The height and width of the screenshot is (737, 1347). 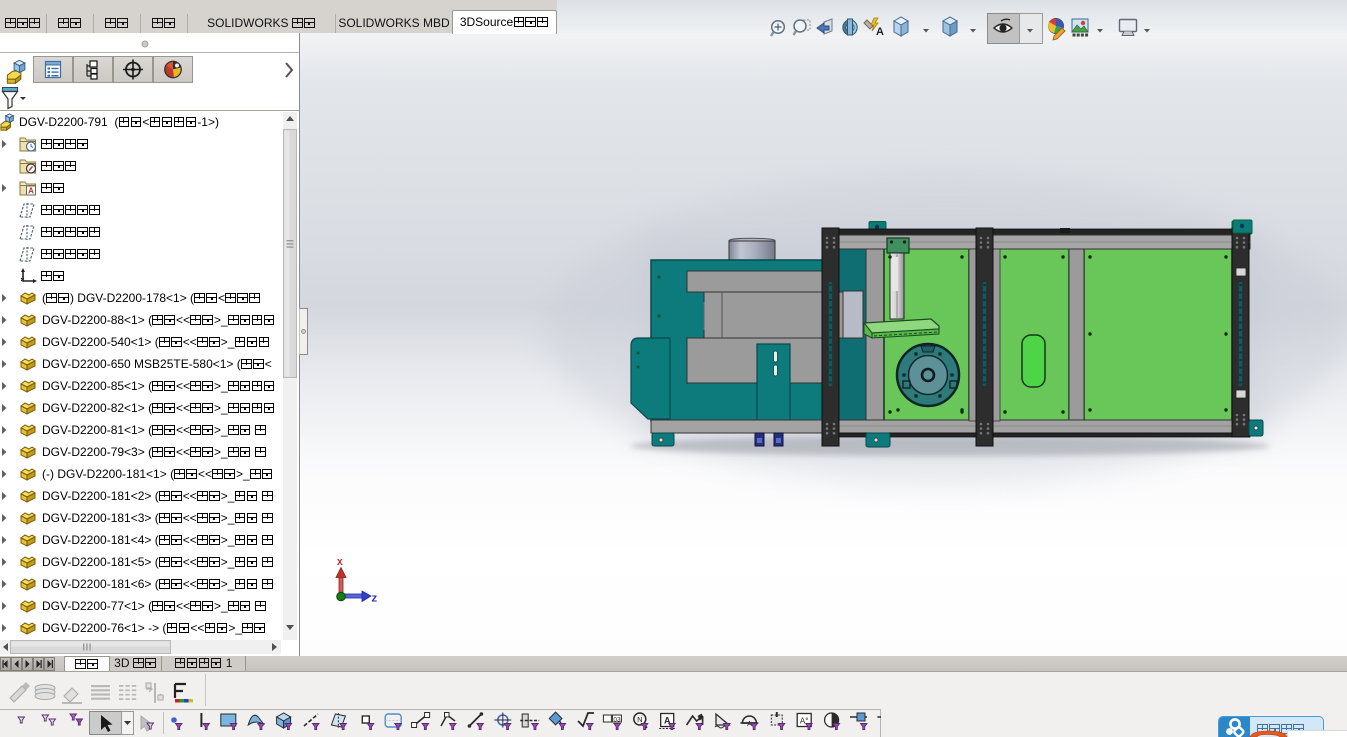 I want to click on svg-text: Z, so click(x=375, y=599).